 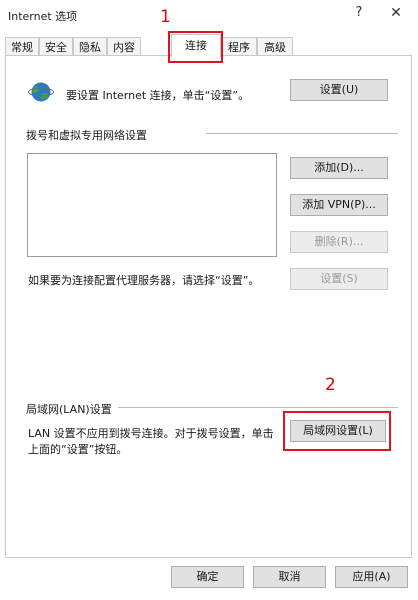 What do you see at coordinates (339, 279) in the screenshot?
I see `proxy-settings-button: 设置(S)` at bounding box center [339, 279].